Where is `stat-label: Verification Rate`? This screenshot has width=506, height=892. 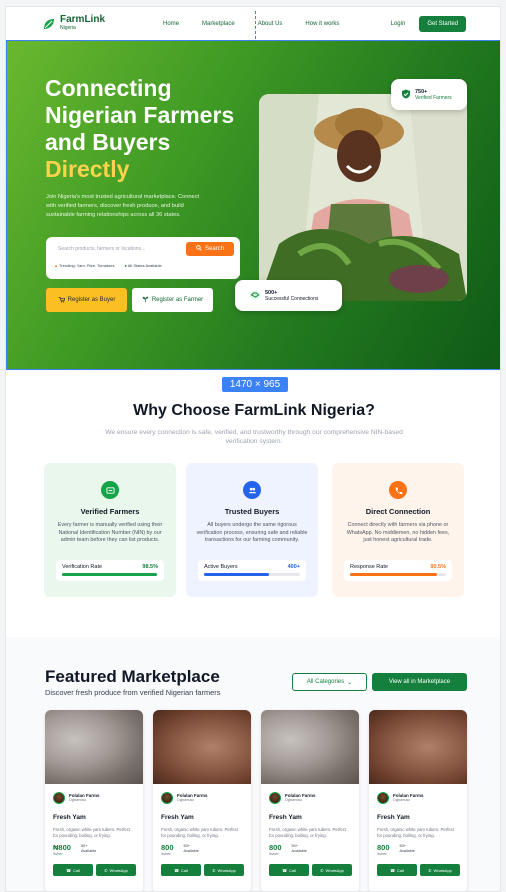
stat-label: Verification Rate is located at coordinates (82, 567).